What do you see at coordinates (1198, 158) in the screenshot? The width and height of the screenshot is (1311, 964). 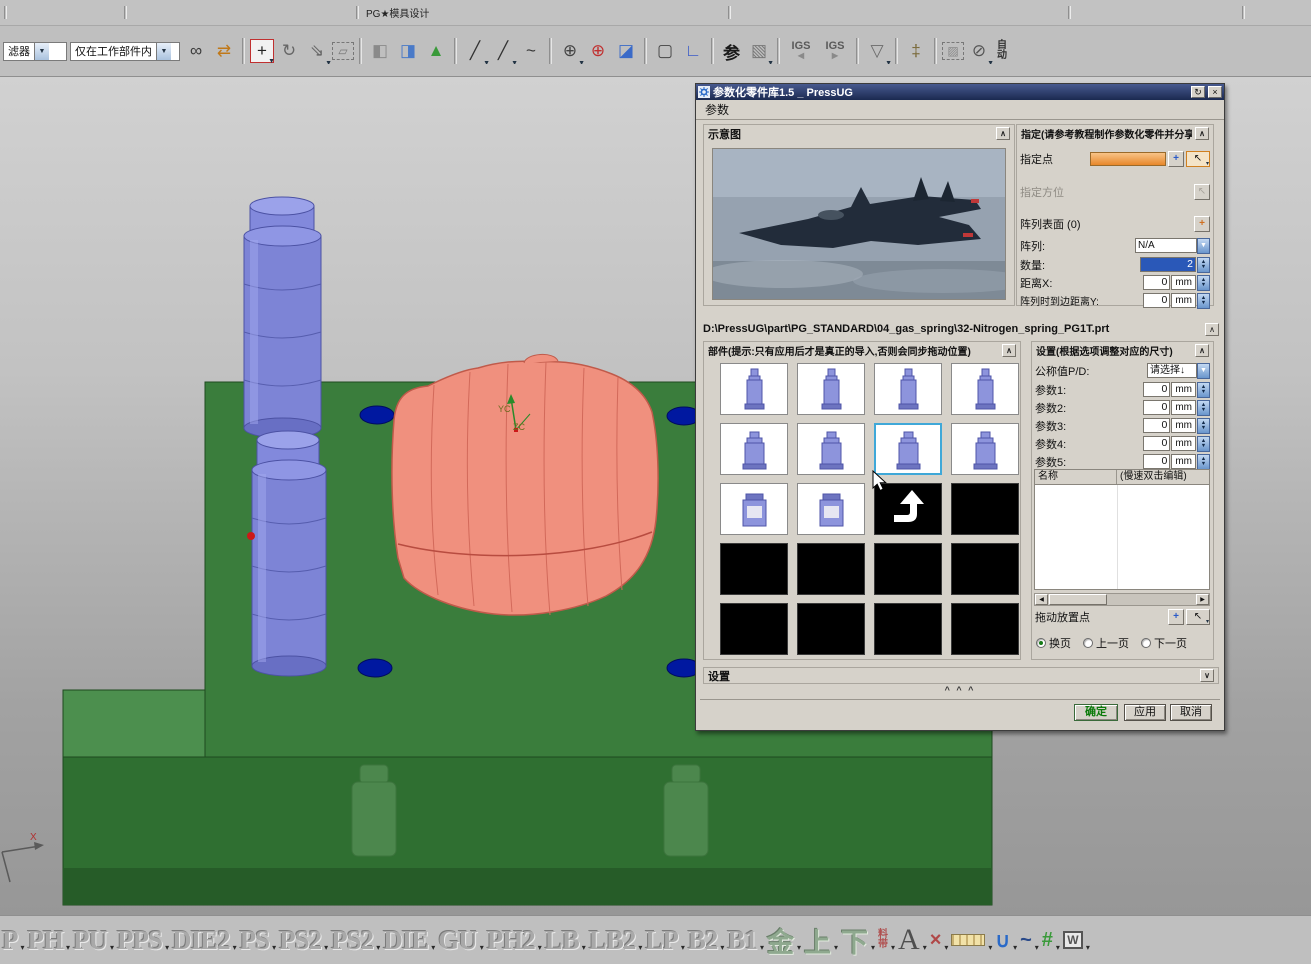 I see `point-select-button: ↖ ▾` at bounding box center [1198, 158].